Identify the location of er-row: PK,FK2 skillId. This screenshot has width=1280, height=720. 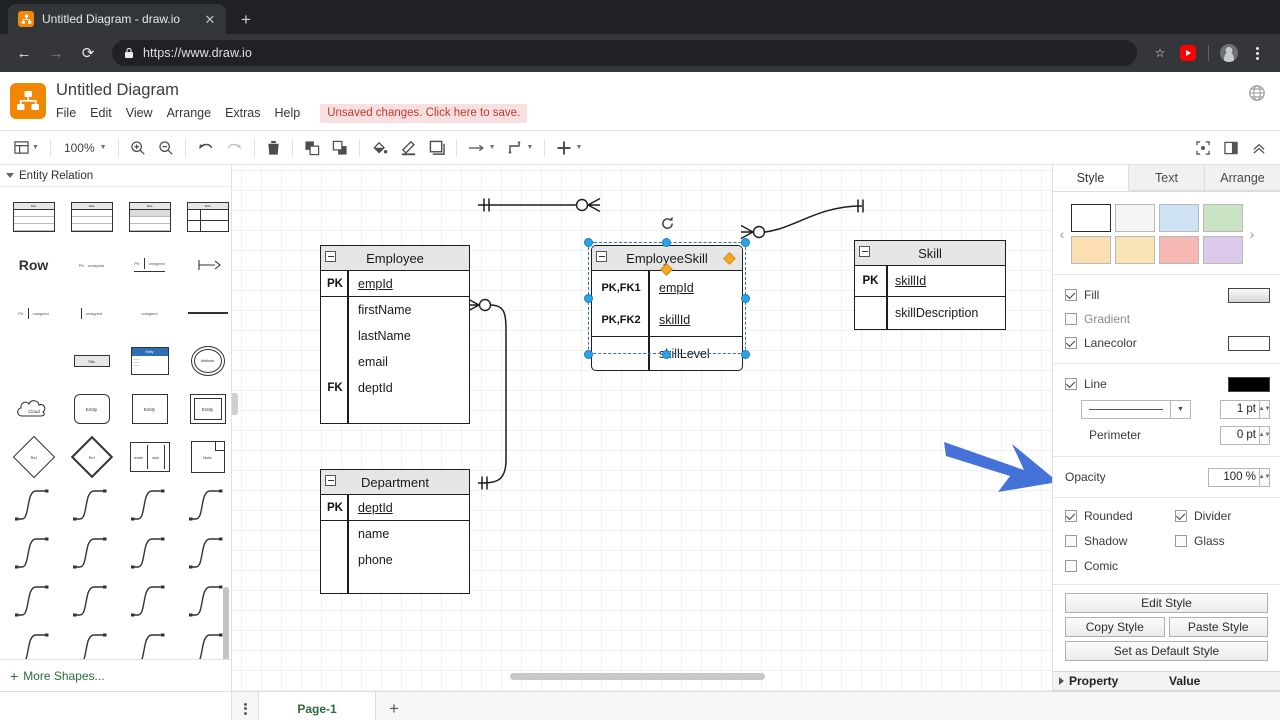
(667, 320).